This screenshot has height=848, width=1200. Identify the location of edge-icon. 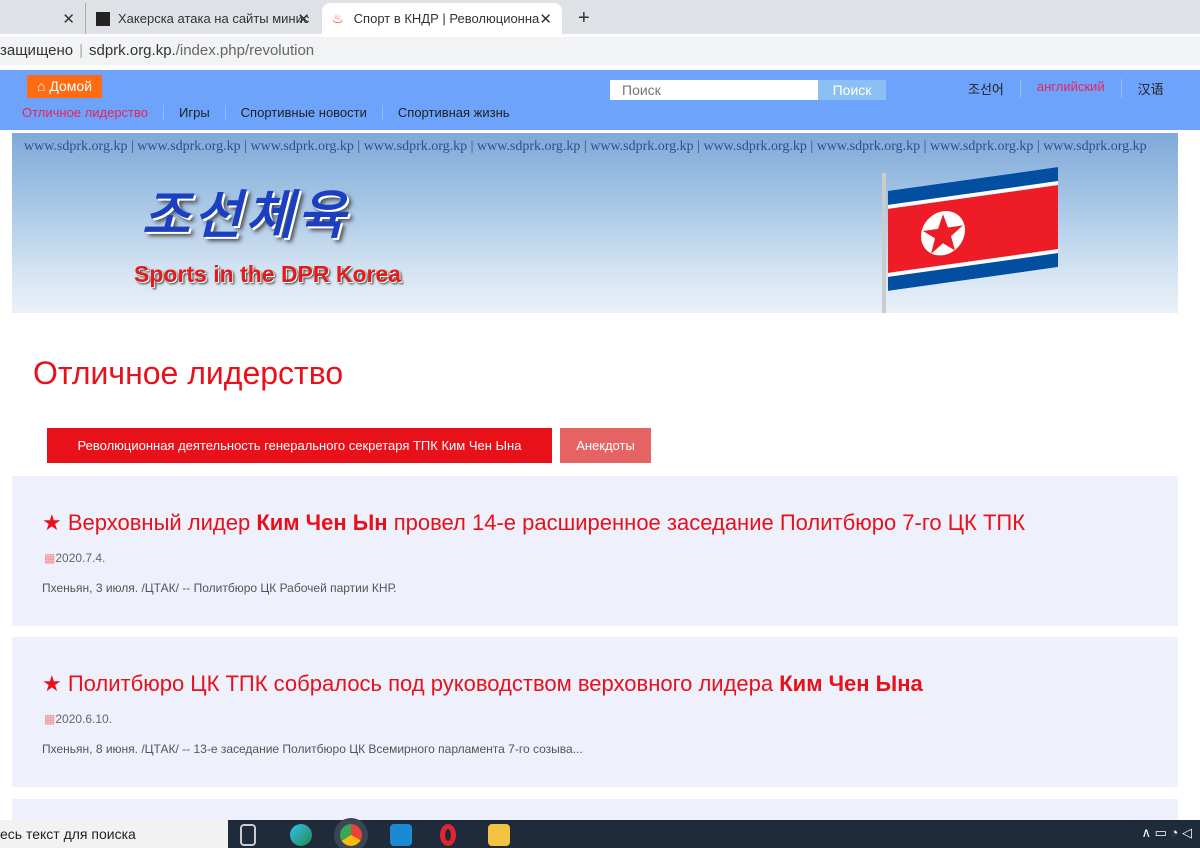
(301, 835).